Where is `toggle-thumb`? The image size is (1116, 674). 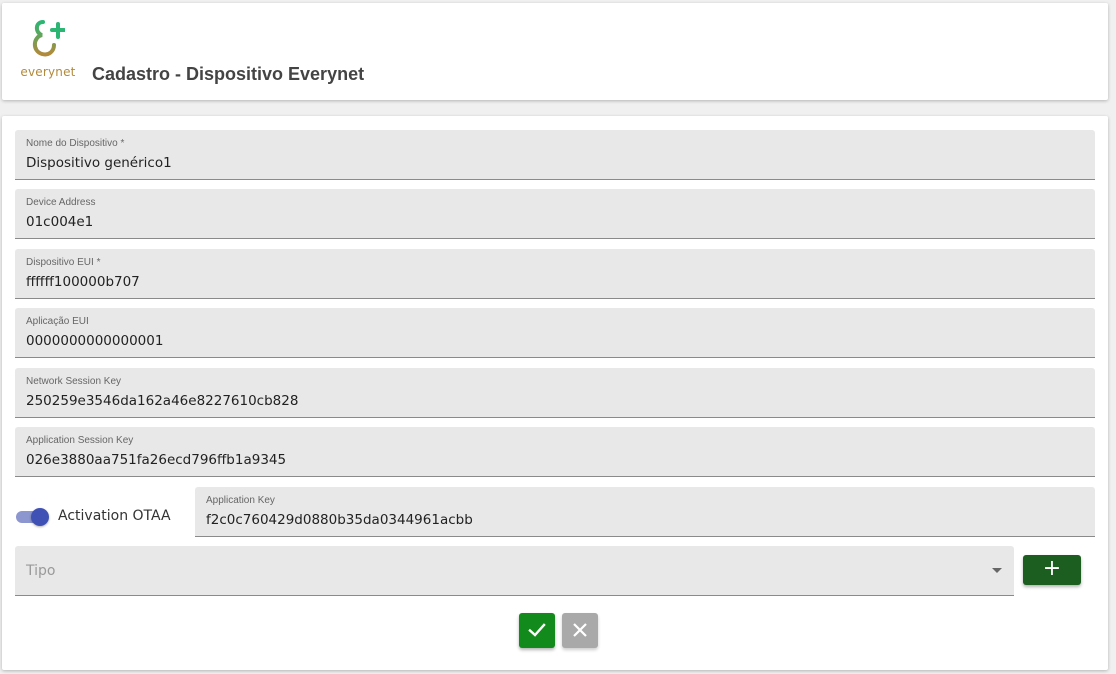
toggle-thumb is located at coordinates (40, 517).